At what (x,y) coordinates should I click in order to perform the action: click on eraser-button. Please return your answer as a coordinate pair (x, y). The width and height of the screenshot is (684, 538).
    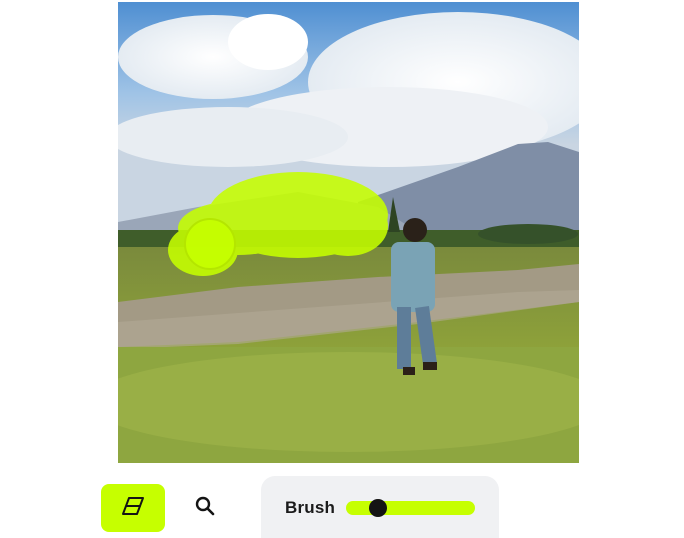
    Looking at the image, I should click on (133, 508).